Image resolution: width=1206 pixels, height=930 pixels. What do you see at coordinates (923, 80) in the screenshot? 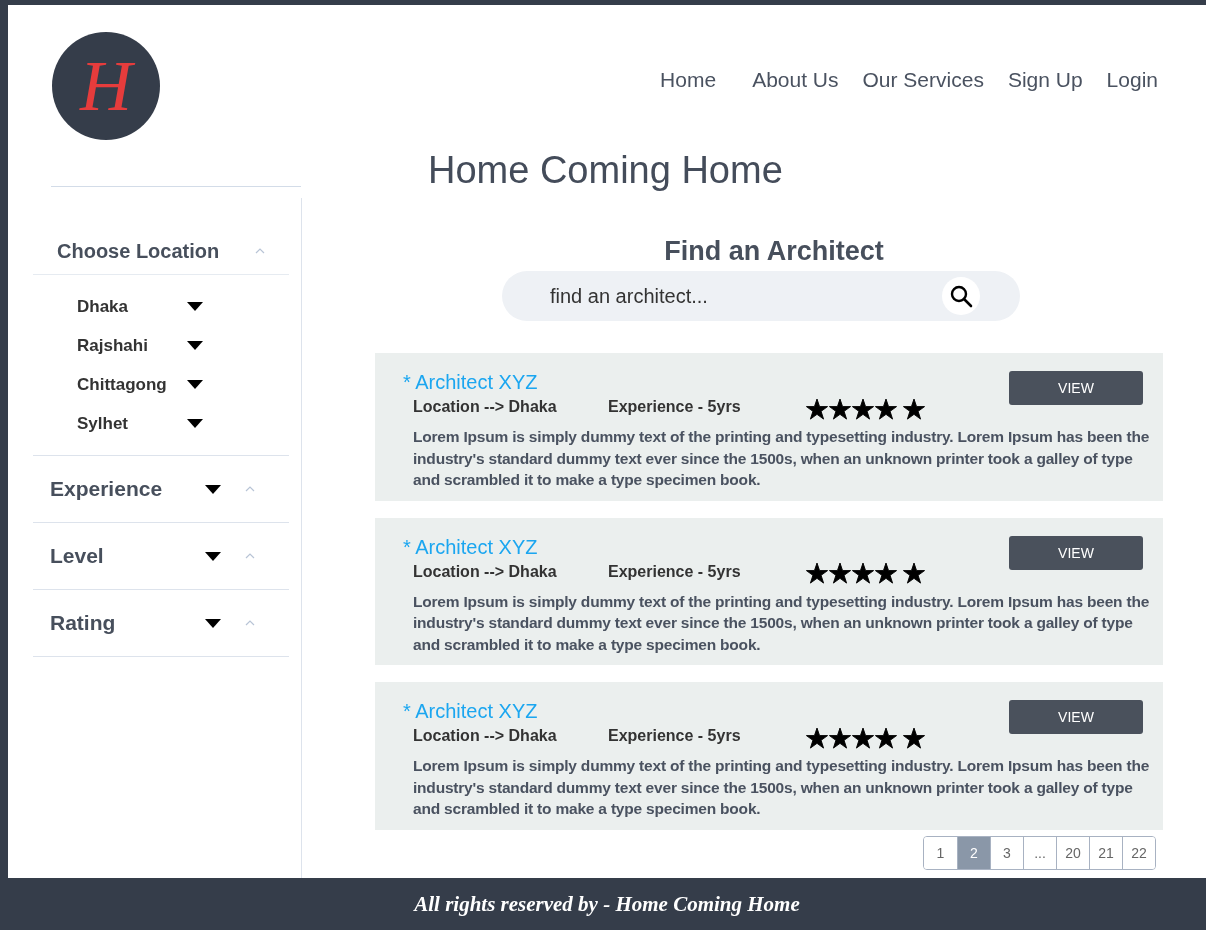
I see `nav-link: Our Services` at bounding box center [923, 80].